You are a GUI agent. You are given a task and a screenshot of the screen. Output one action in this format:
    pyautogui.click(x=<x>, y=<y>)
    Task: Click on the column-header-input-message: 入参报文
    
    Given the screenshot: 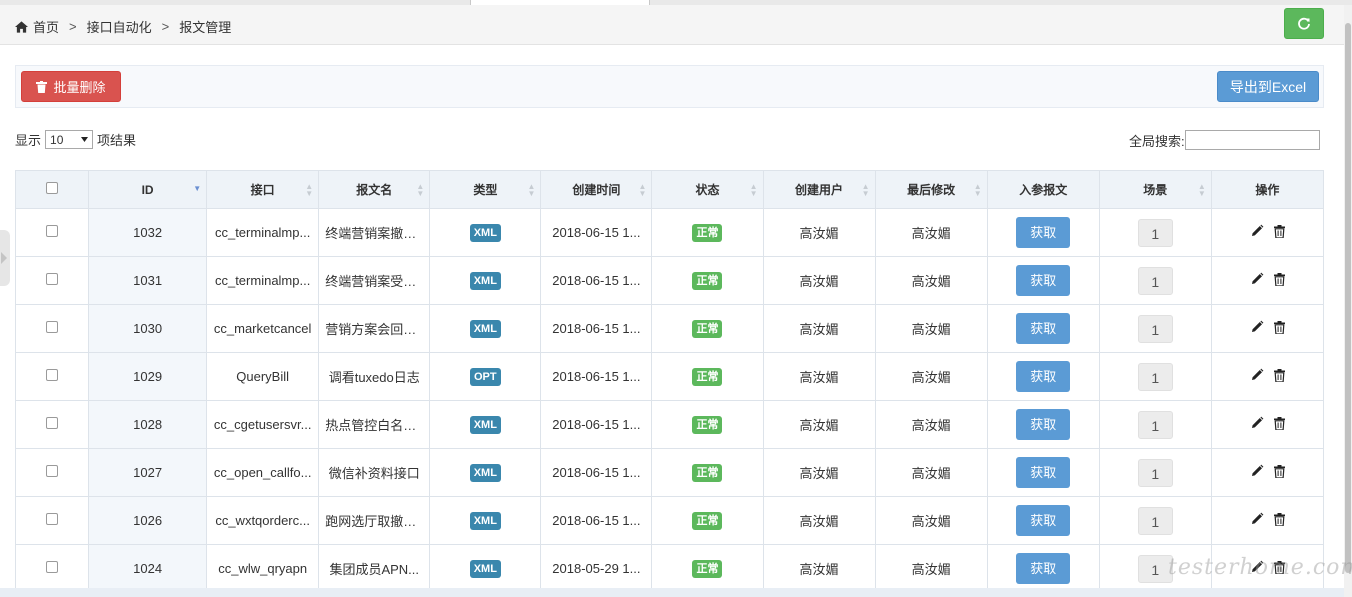 What is the action you would take?
    pyautogui.click(x=1043, y=189)
    